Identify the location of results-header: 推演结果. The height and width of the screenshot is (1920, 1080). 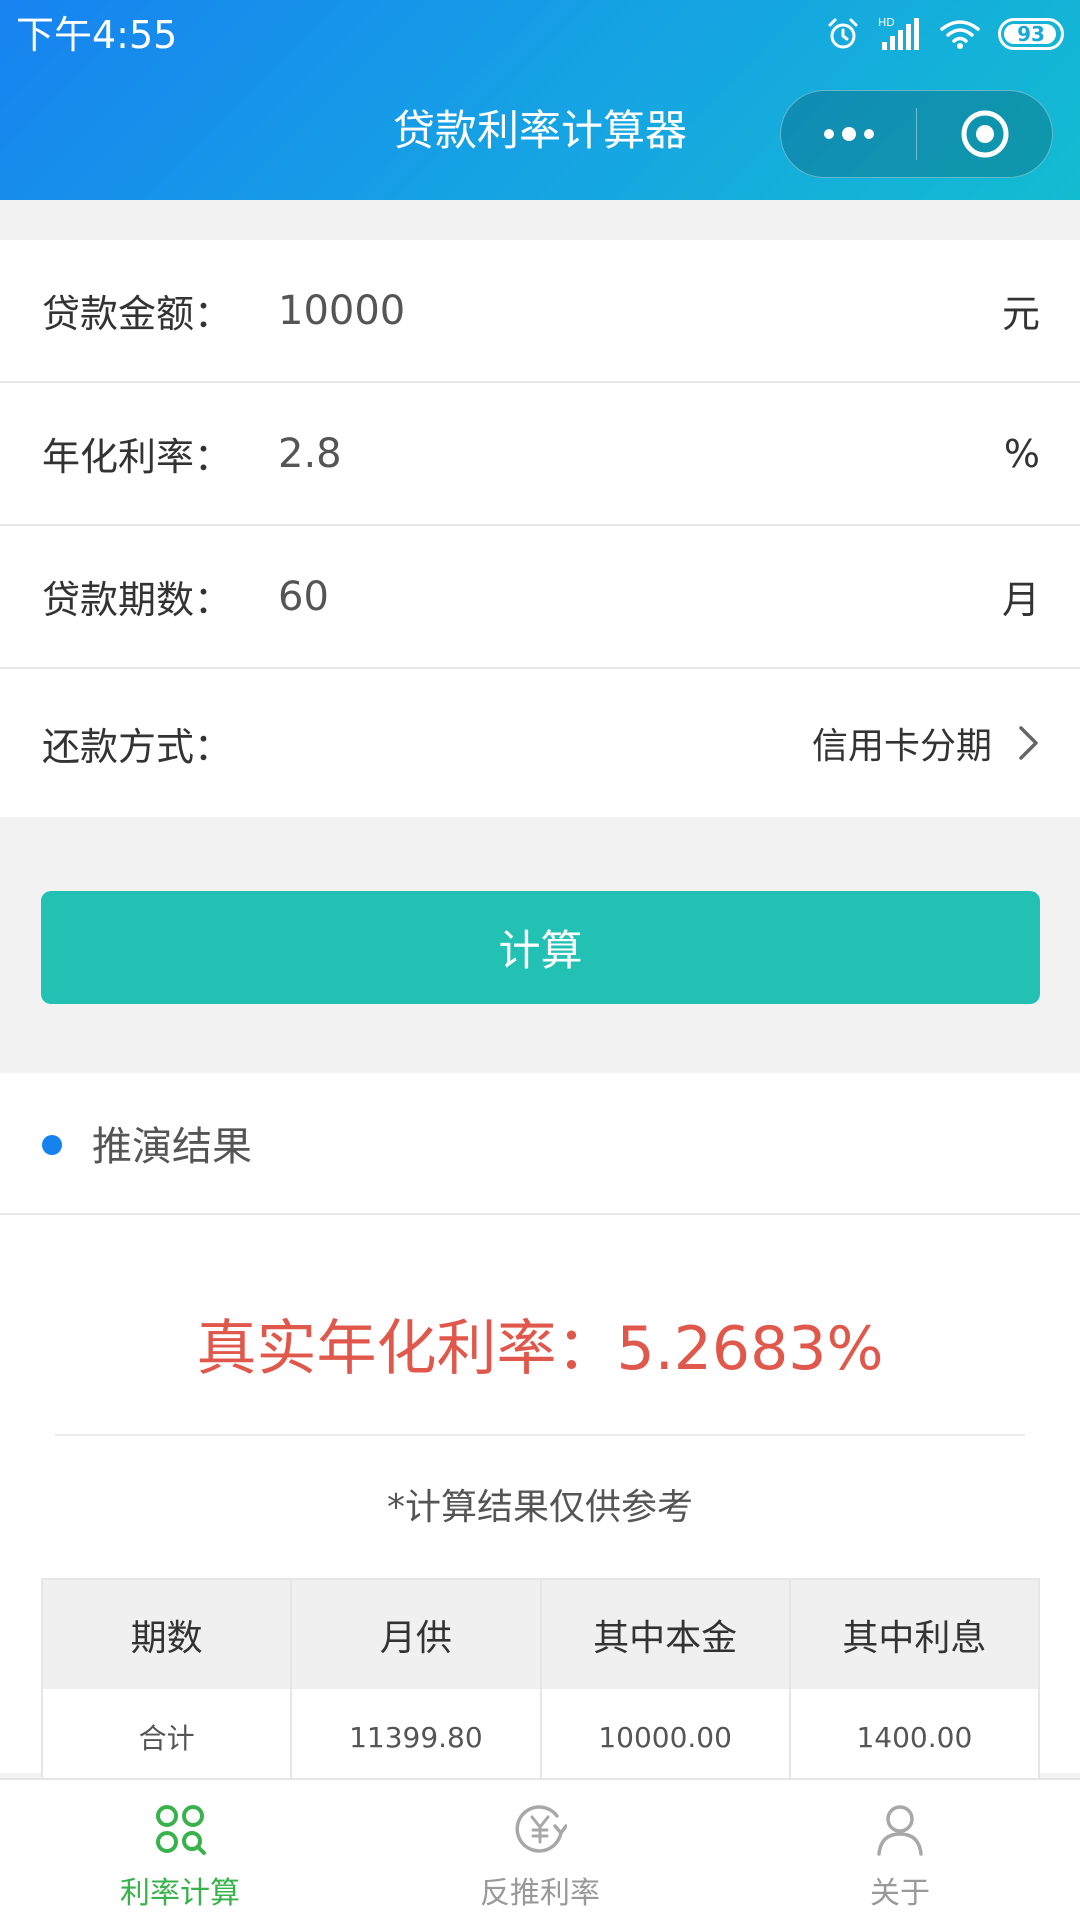
(540, 1144).